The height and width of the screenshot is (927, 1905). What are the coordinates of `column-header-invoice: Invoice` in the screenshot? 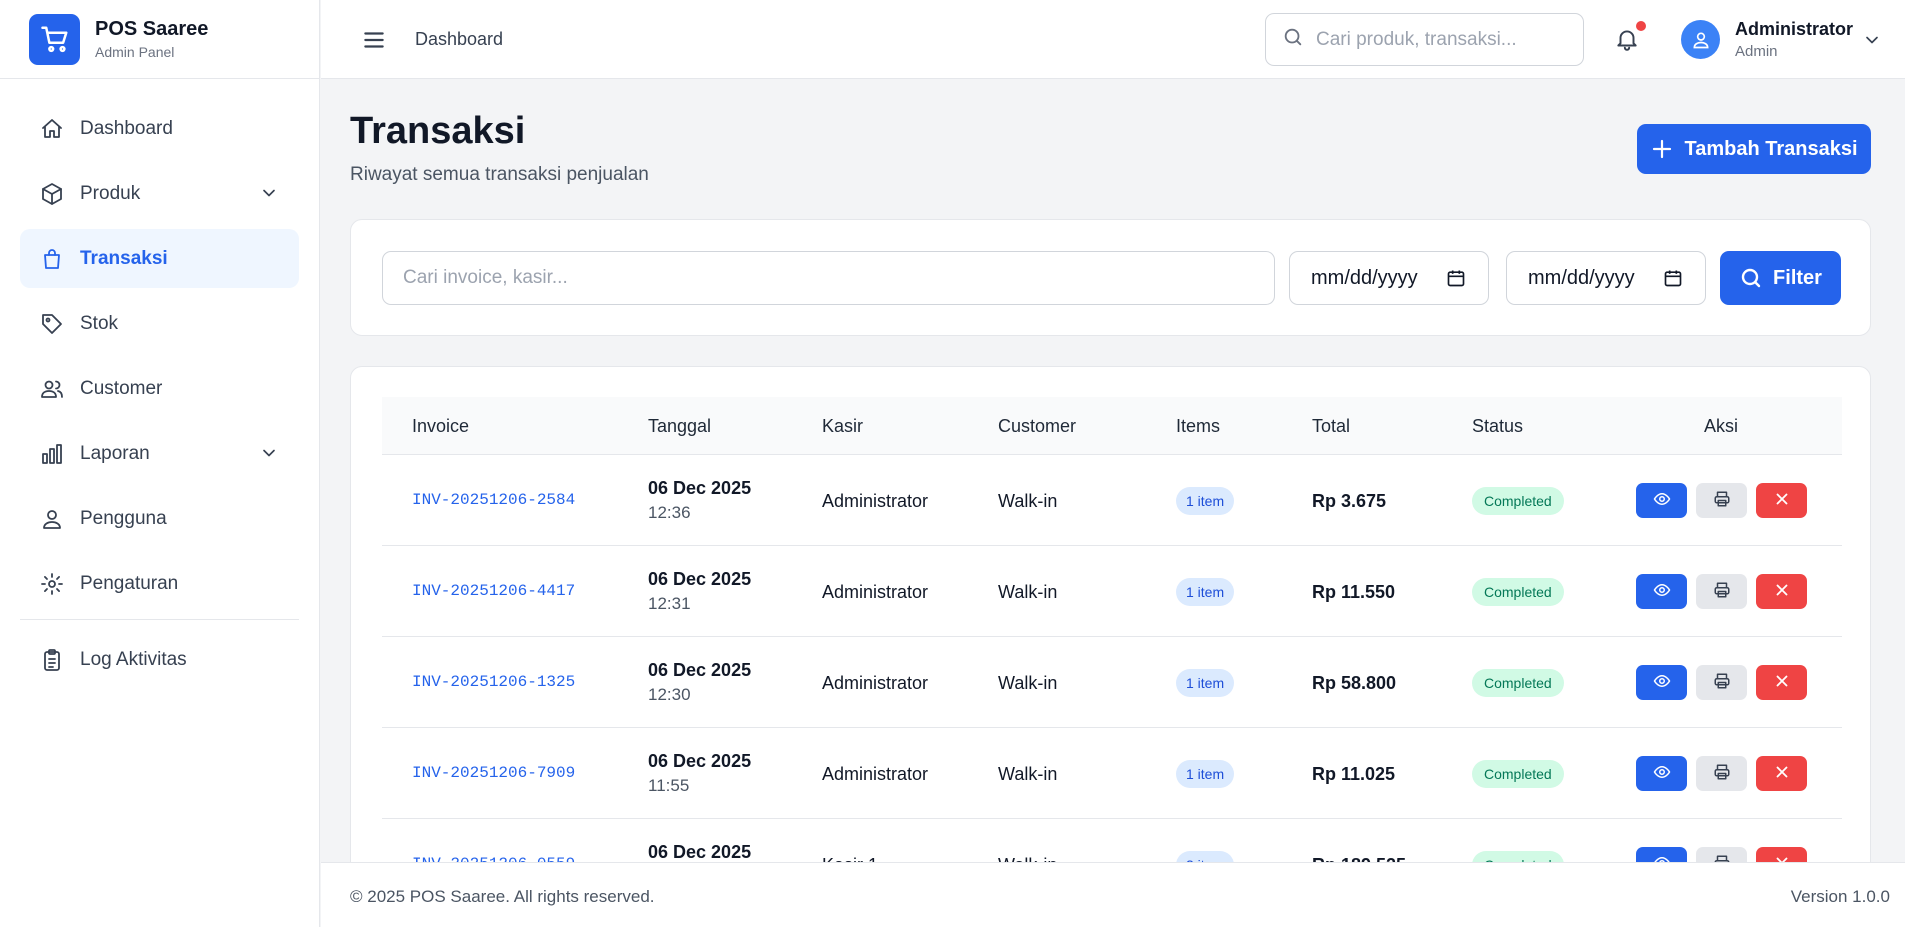 It's located at (441, 426).